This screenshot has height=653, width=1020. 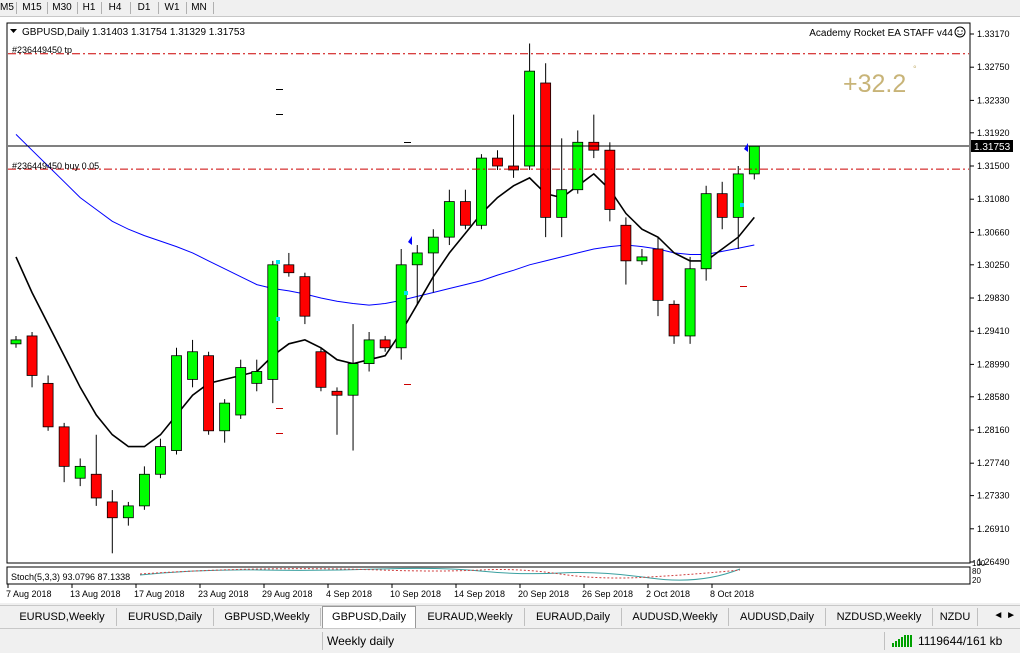 What do you see at coordinates (993, 298) in the screenshot?
I see `price-tick-label: 1.29830` at bounding box center [993, 298].